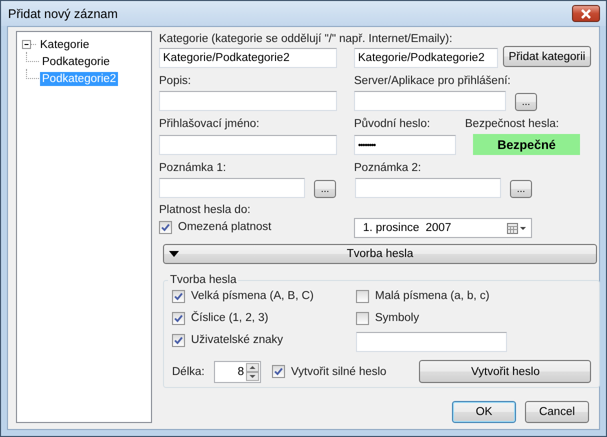  Describe the element at coordinates (248, 144) in the screenshot. I see `login-field` at that location.